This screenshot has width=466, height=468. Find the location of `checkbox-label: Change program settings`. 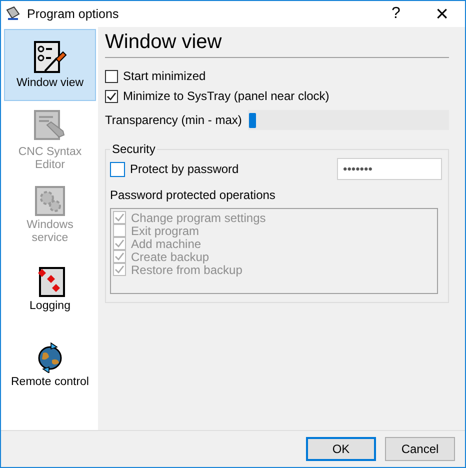

checkbox-label: Change program settings is located at coordinates (198, 217).